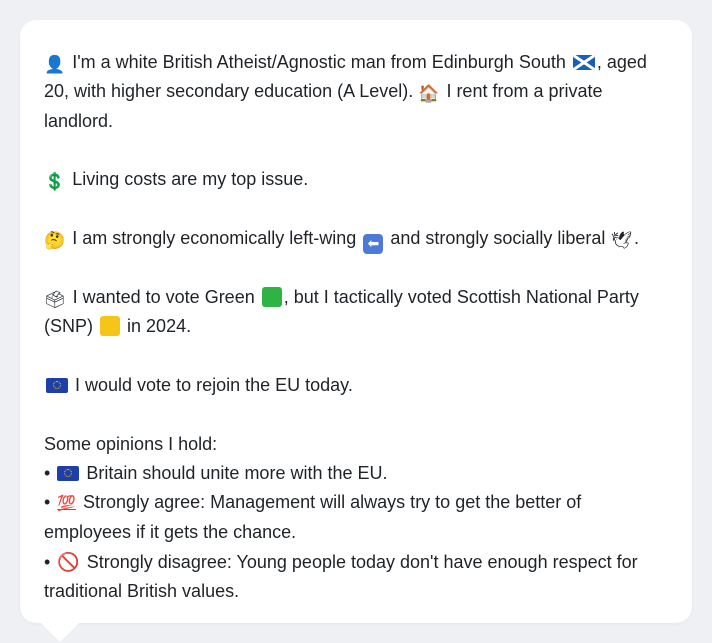 This screenshot has width=712, height=643. Describe the element at coordinates (60, 632) in the screenshot. I see `speech-bubble-tail` at that location.